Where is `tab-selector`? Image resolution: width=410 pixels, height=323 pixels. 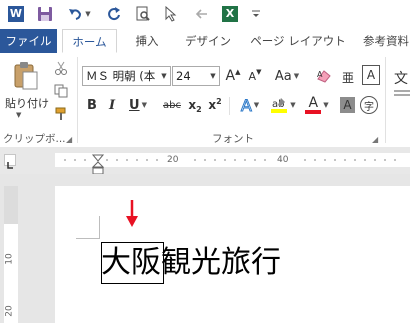 tab-selector is located at coordinates (10, 161).